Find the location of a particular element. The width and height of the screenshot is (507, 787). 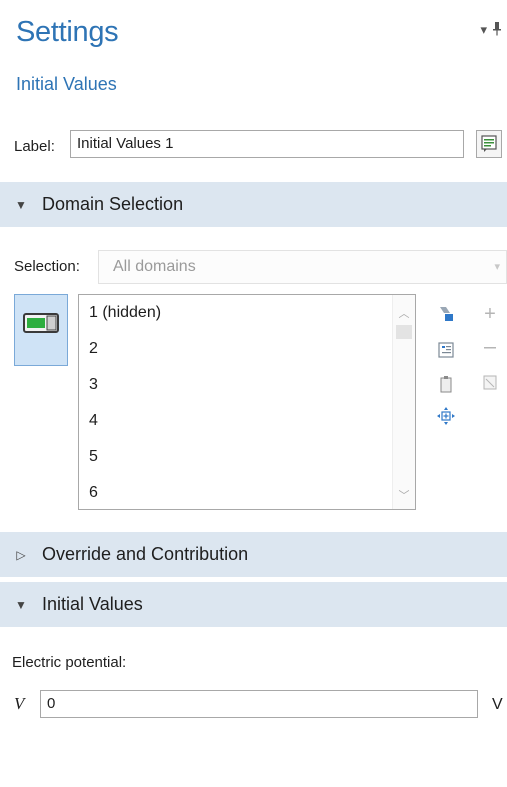

list-item: 6 is located at coordinates (247, 492).